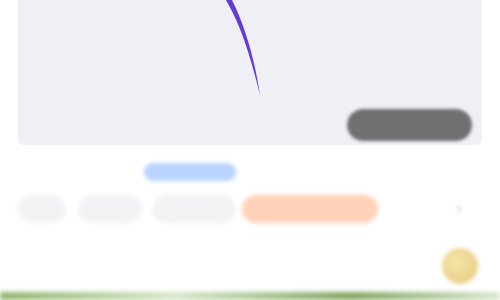 This screenshot has width=500, height=300. Describe the element at coordinates (460, 266) in the screenshot. I see `avatar` at that location.